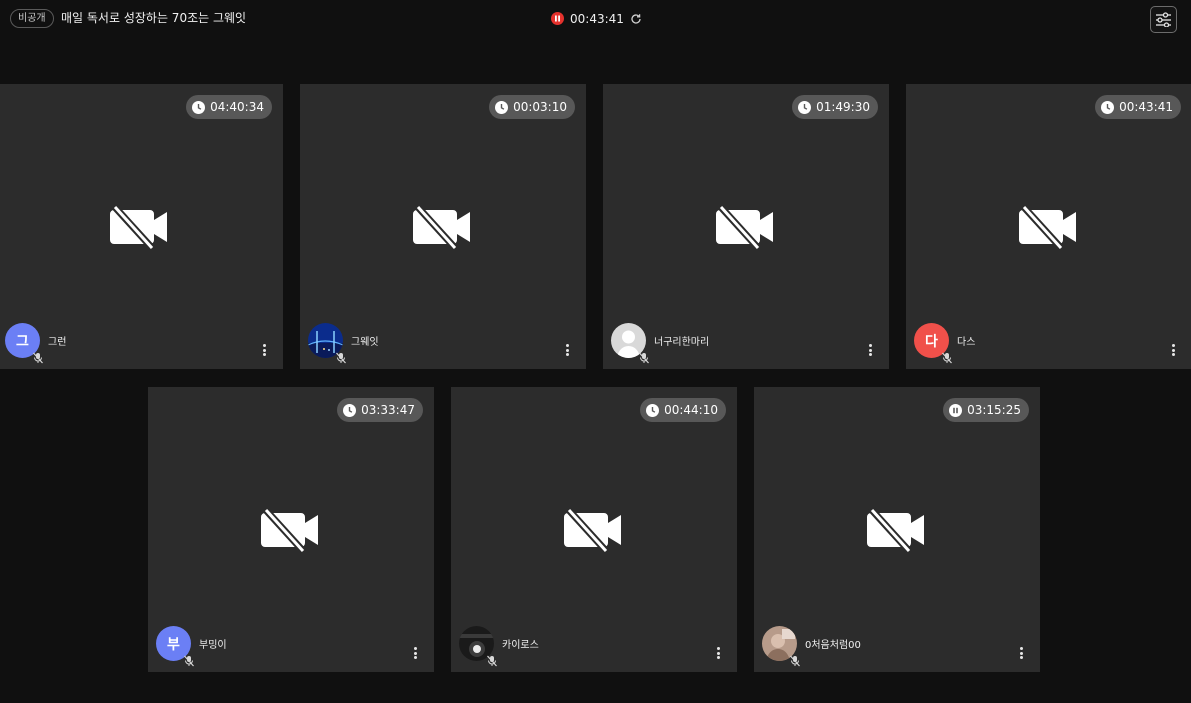  I want to click on participant-tile: 00:44:10 카이로스, so click(594, 529).